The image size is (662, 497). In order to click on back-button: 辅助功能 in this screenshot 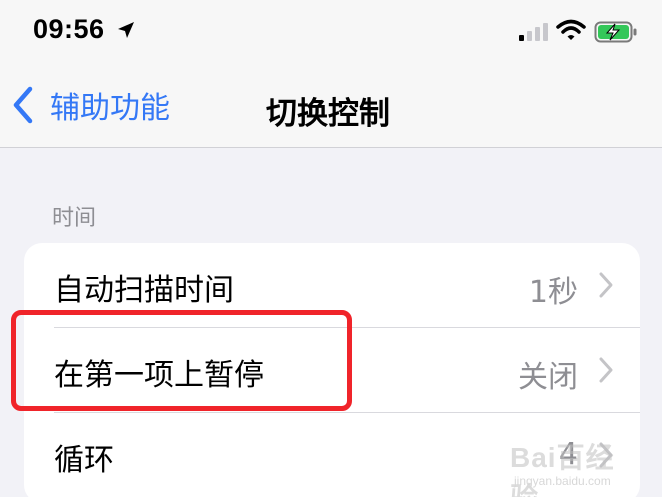, I will do `click(90, 105)`.